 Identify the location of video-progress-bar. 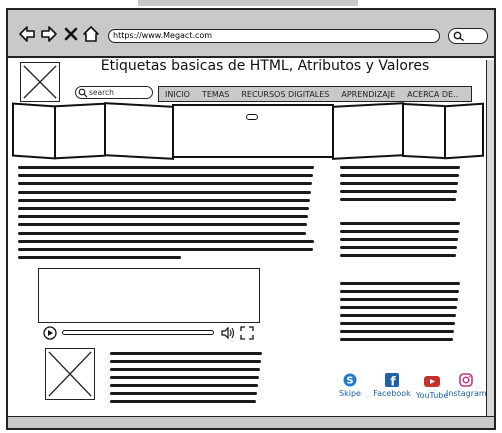
(138, 332).